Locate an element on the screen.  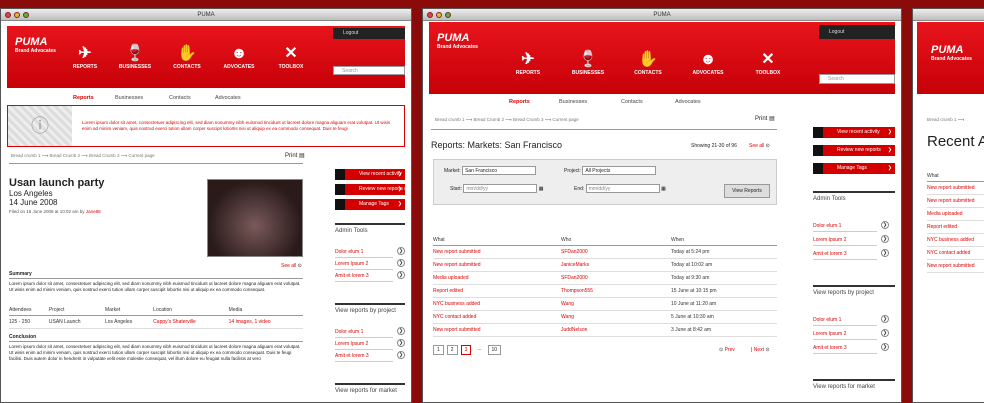
review-new-reports-button: Review new reports is located at coordinates (854, 150).